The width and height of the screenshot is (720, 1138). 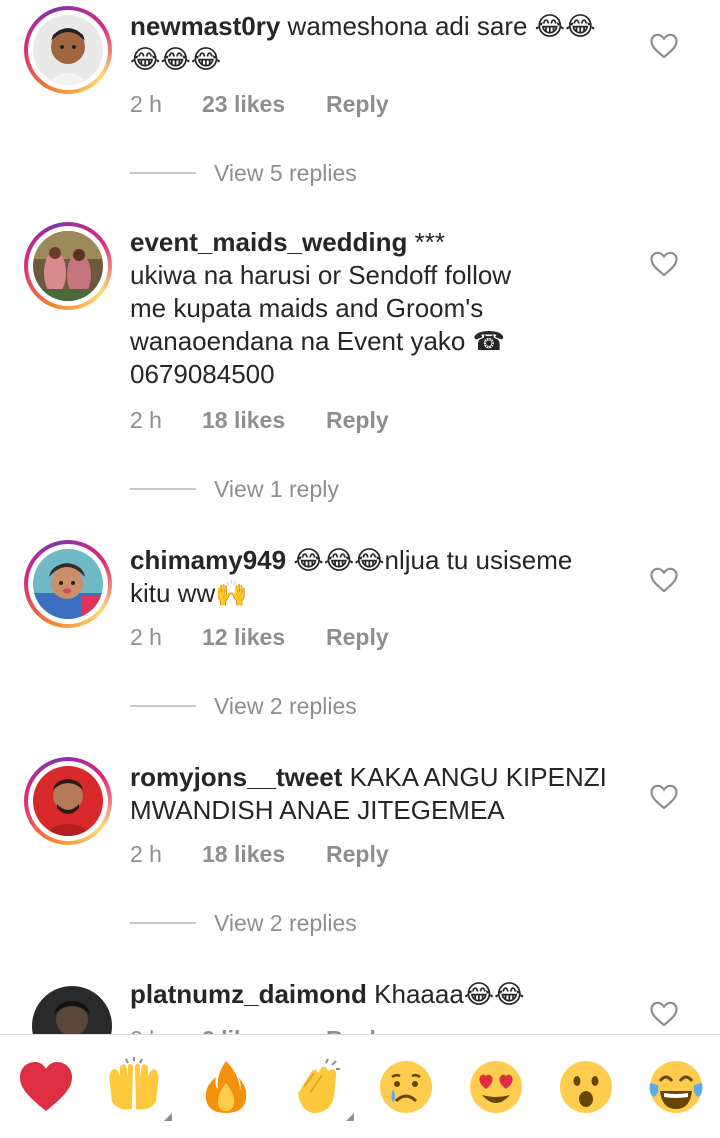 What do you see at coordinates (285, 173) in the screenshot?
I see `view-replies-label: View 5 replies` at bounding box center [285, 173].